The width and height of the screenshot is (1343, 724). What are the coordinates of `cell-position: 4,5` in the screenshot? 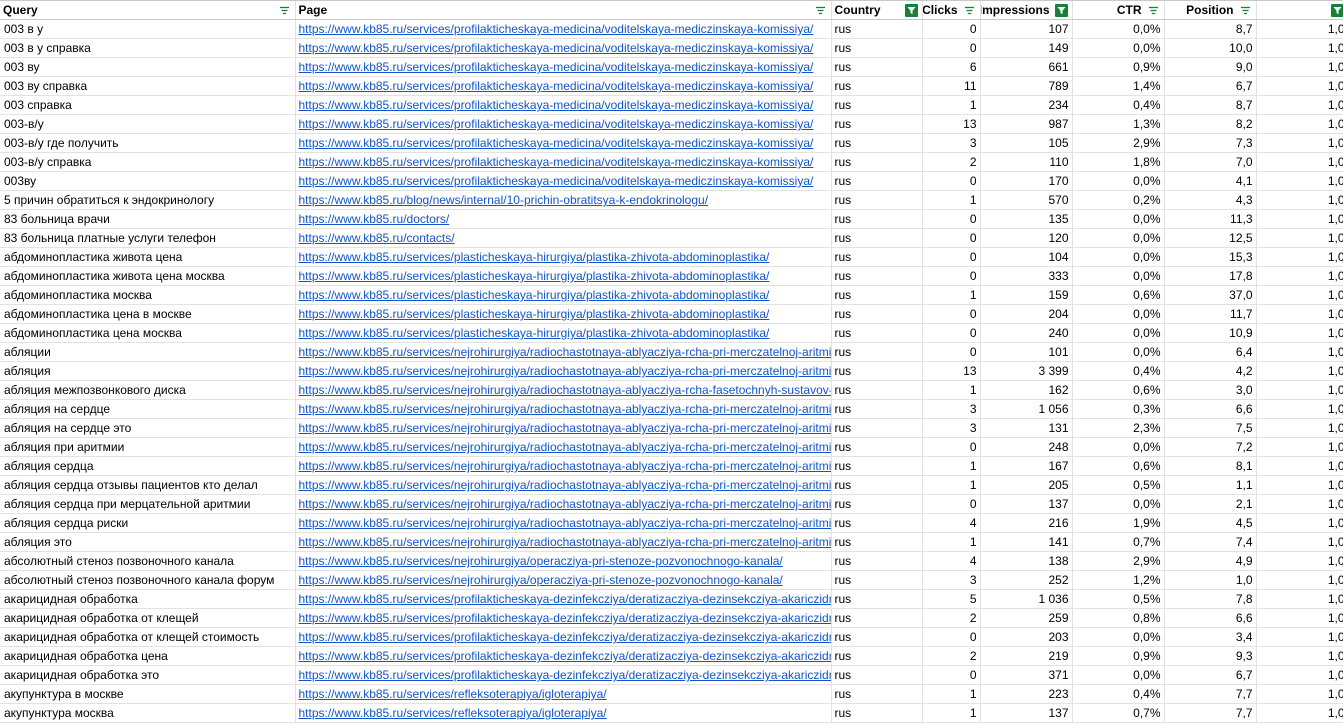 It's located at (1210, 523).